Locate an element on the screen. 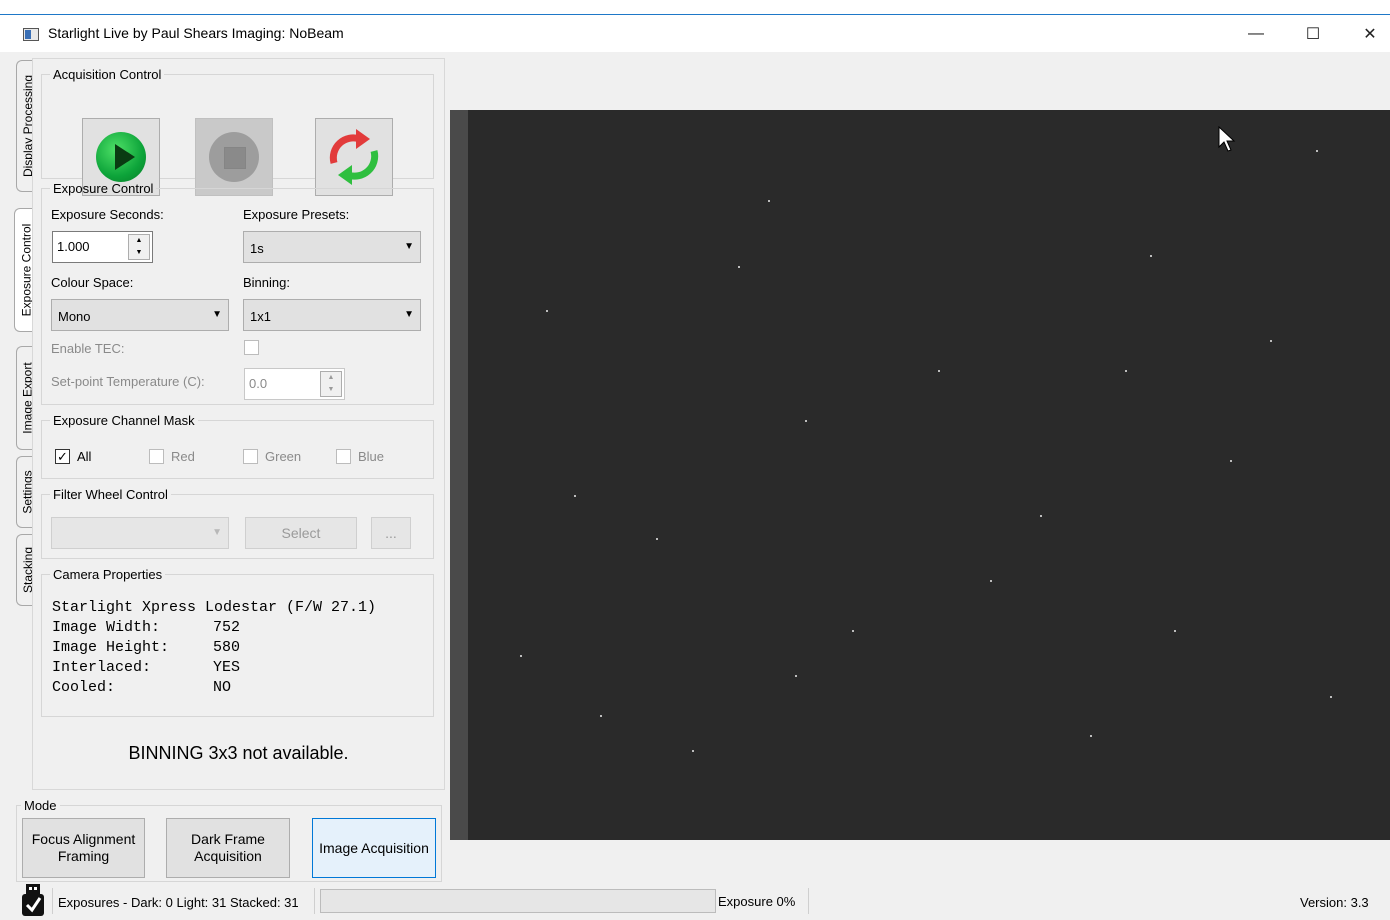  exposure-progress-label: Exposure 0% is located at coordinates (757, 901).